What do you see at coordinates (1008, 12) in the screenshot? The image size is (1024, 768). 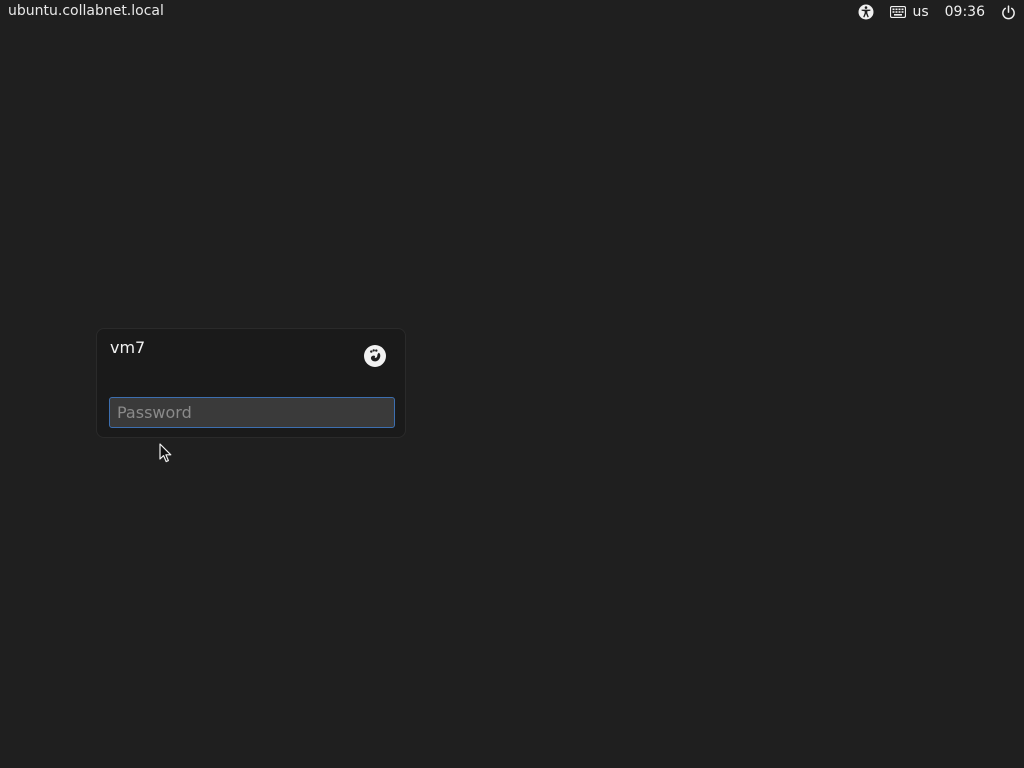 I see `power-icon` at bounding box center [1008, 12].